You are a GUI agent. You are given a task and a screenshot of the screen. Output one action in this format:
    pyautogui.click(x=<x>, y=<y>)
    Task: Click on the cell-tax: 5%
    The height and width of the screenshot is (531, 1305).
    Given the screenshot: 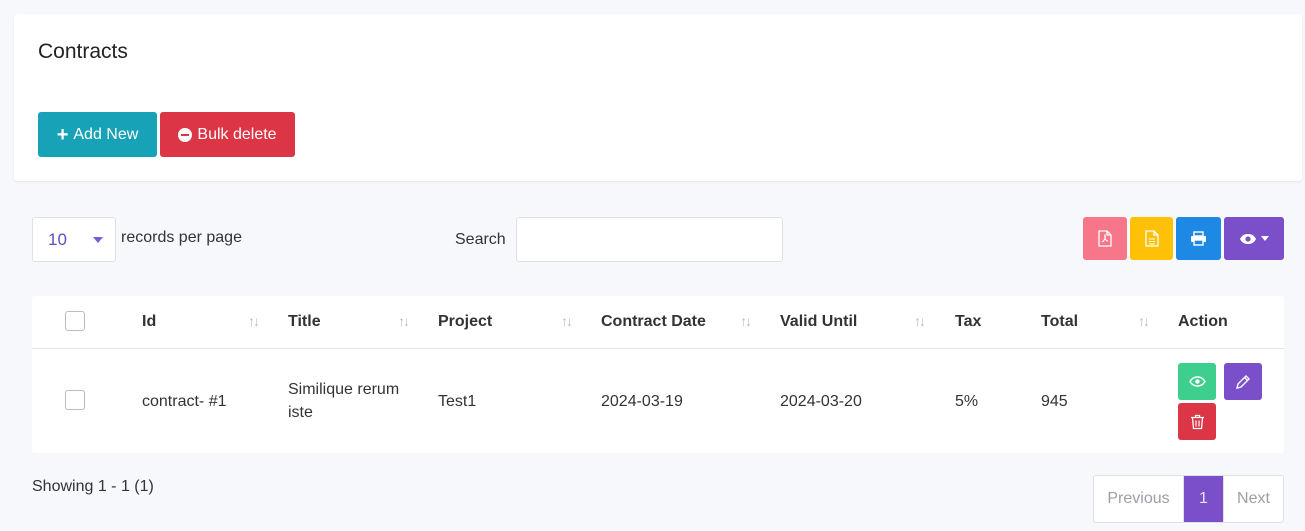 What is the action you would take?
    pyautogui.click(x=967, y=401)
    